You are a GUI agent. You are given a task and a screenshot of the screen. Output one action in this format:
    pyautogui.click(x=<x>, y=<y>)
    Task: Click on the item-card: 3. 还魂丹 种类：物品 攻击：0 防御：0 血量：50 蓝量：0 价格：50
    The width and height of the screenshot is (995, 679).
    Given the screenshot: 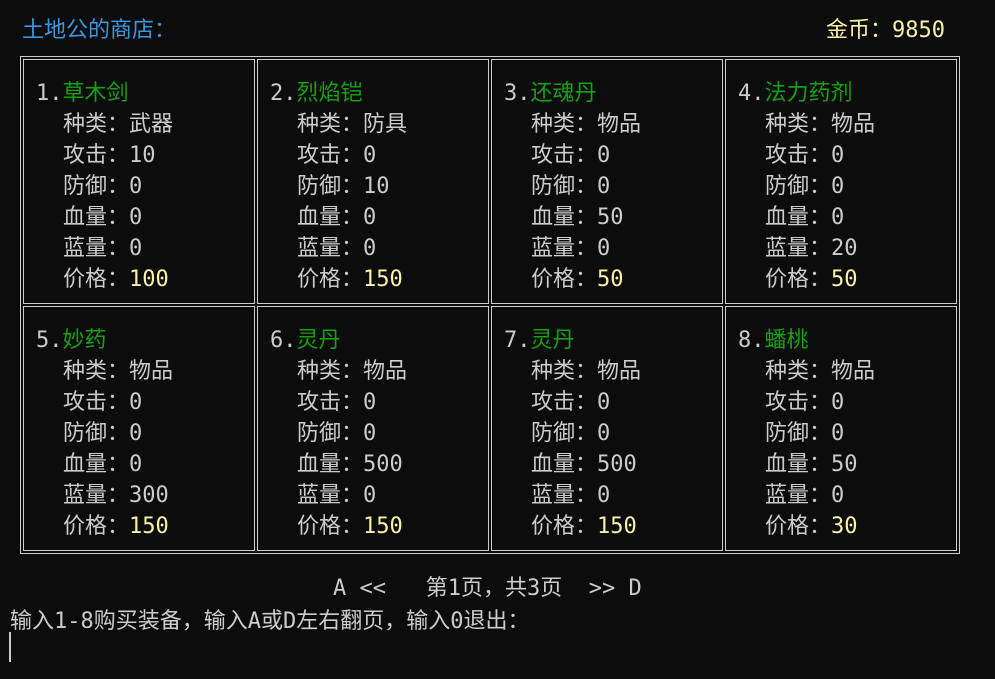 What is the action you would take?
    pyautogui.click(x=607, y=181)
    